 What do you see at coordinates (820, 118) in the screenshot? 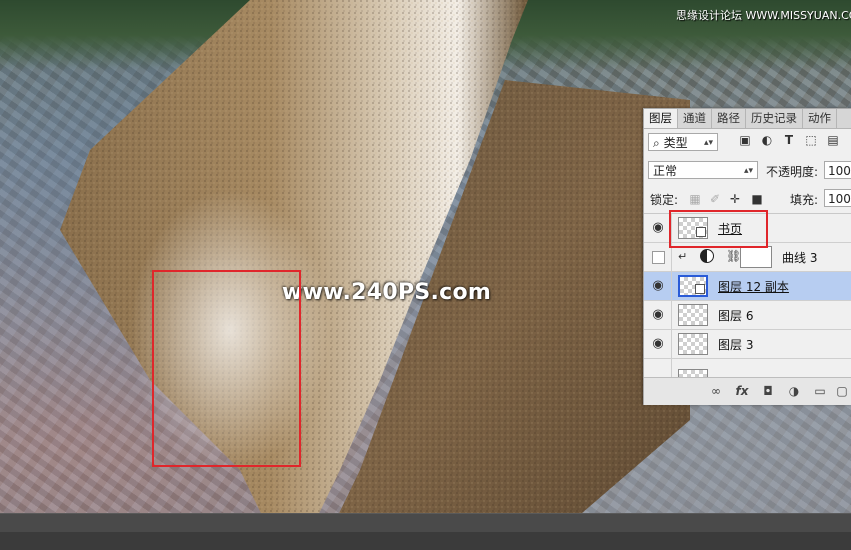
I see `tab-actions: 动作` at bounding box center [820, 118].